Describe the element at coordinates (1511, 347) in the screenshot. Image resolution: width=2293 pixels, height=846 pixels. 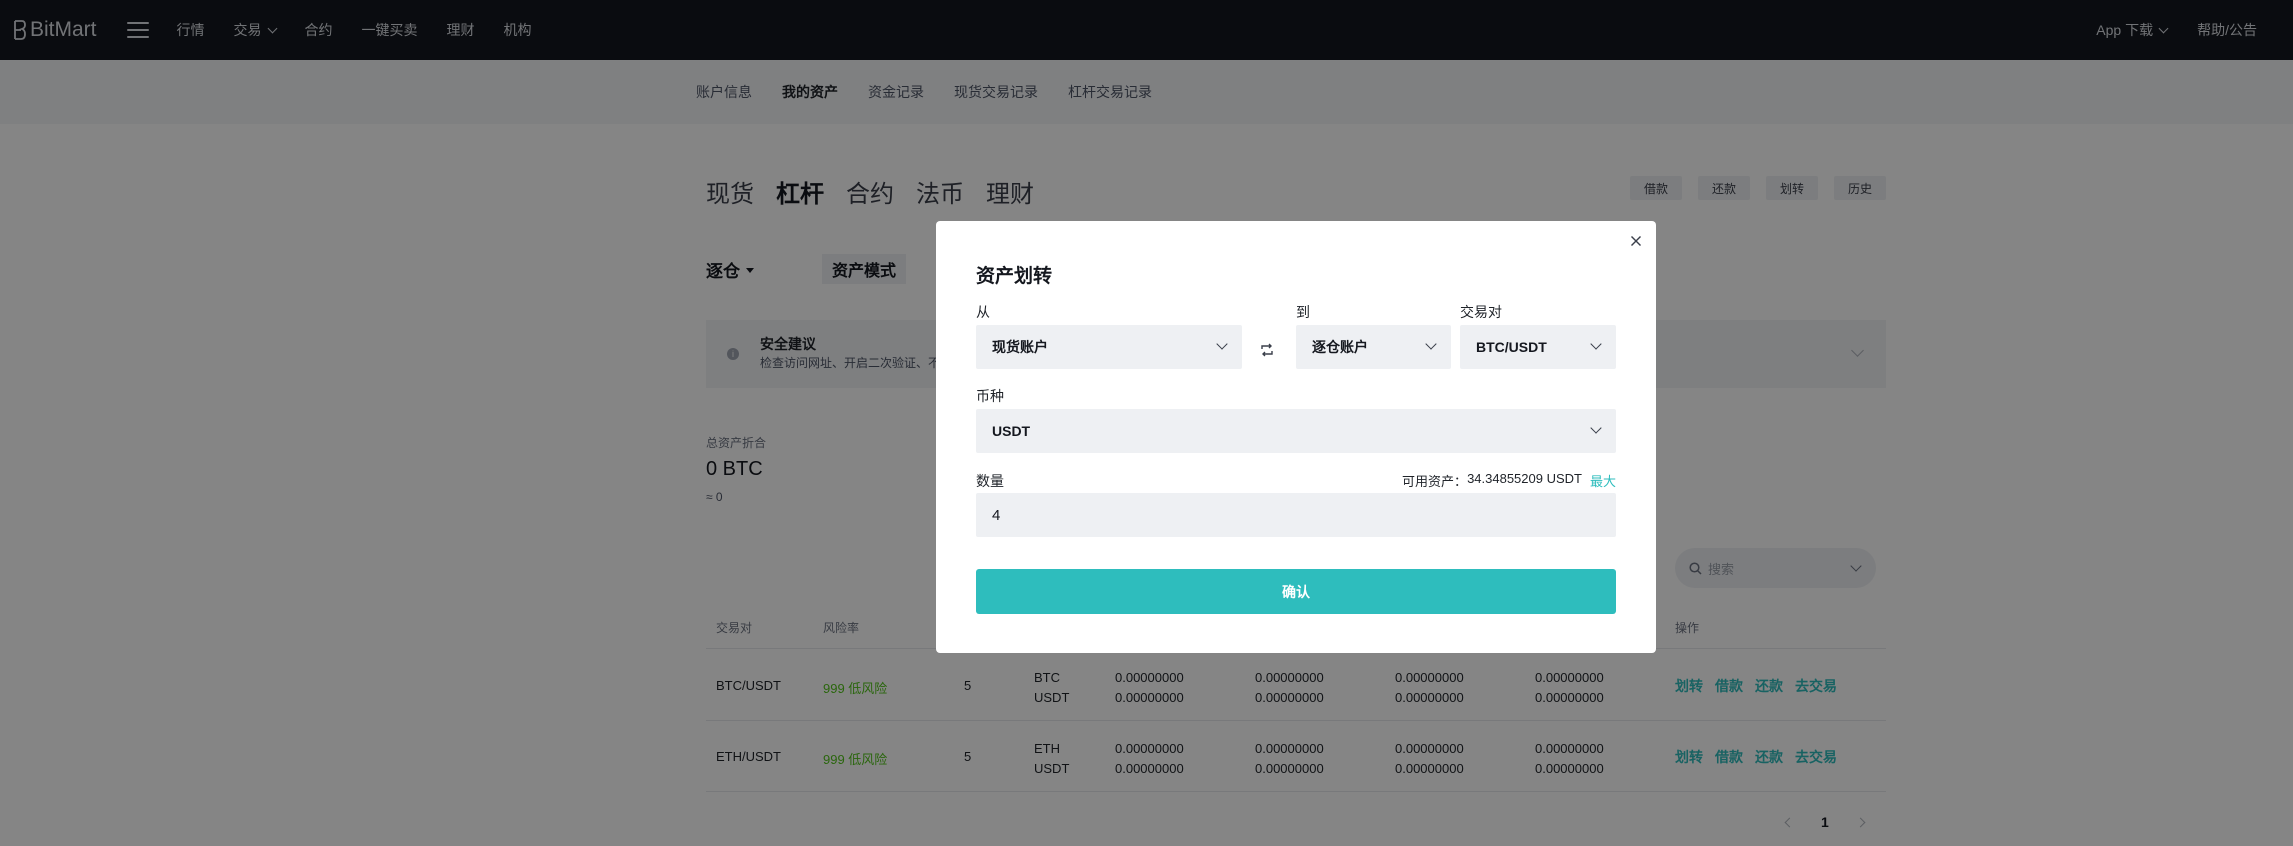
I see `trading-pair-value: BTC/USDT` at that location.